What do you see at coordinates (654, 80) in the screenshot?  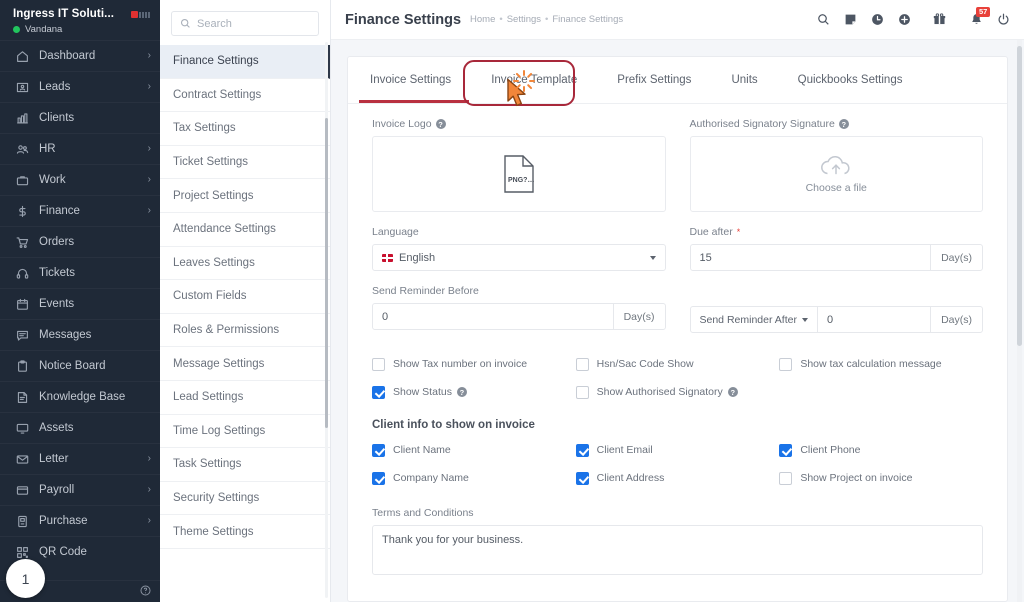 I see `tab-prefix-settings: Prefix Settings` at bounding box center [654, 80].